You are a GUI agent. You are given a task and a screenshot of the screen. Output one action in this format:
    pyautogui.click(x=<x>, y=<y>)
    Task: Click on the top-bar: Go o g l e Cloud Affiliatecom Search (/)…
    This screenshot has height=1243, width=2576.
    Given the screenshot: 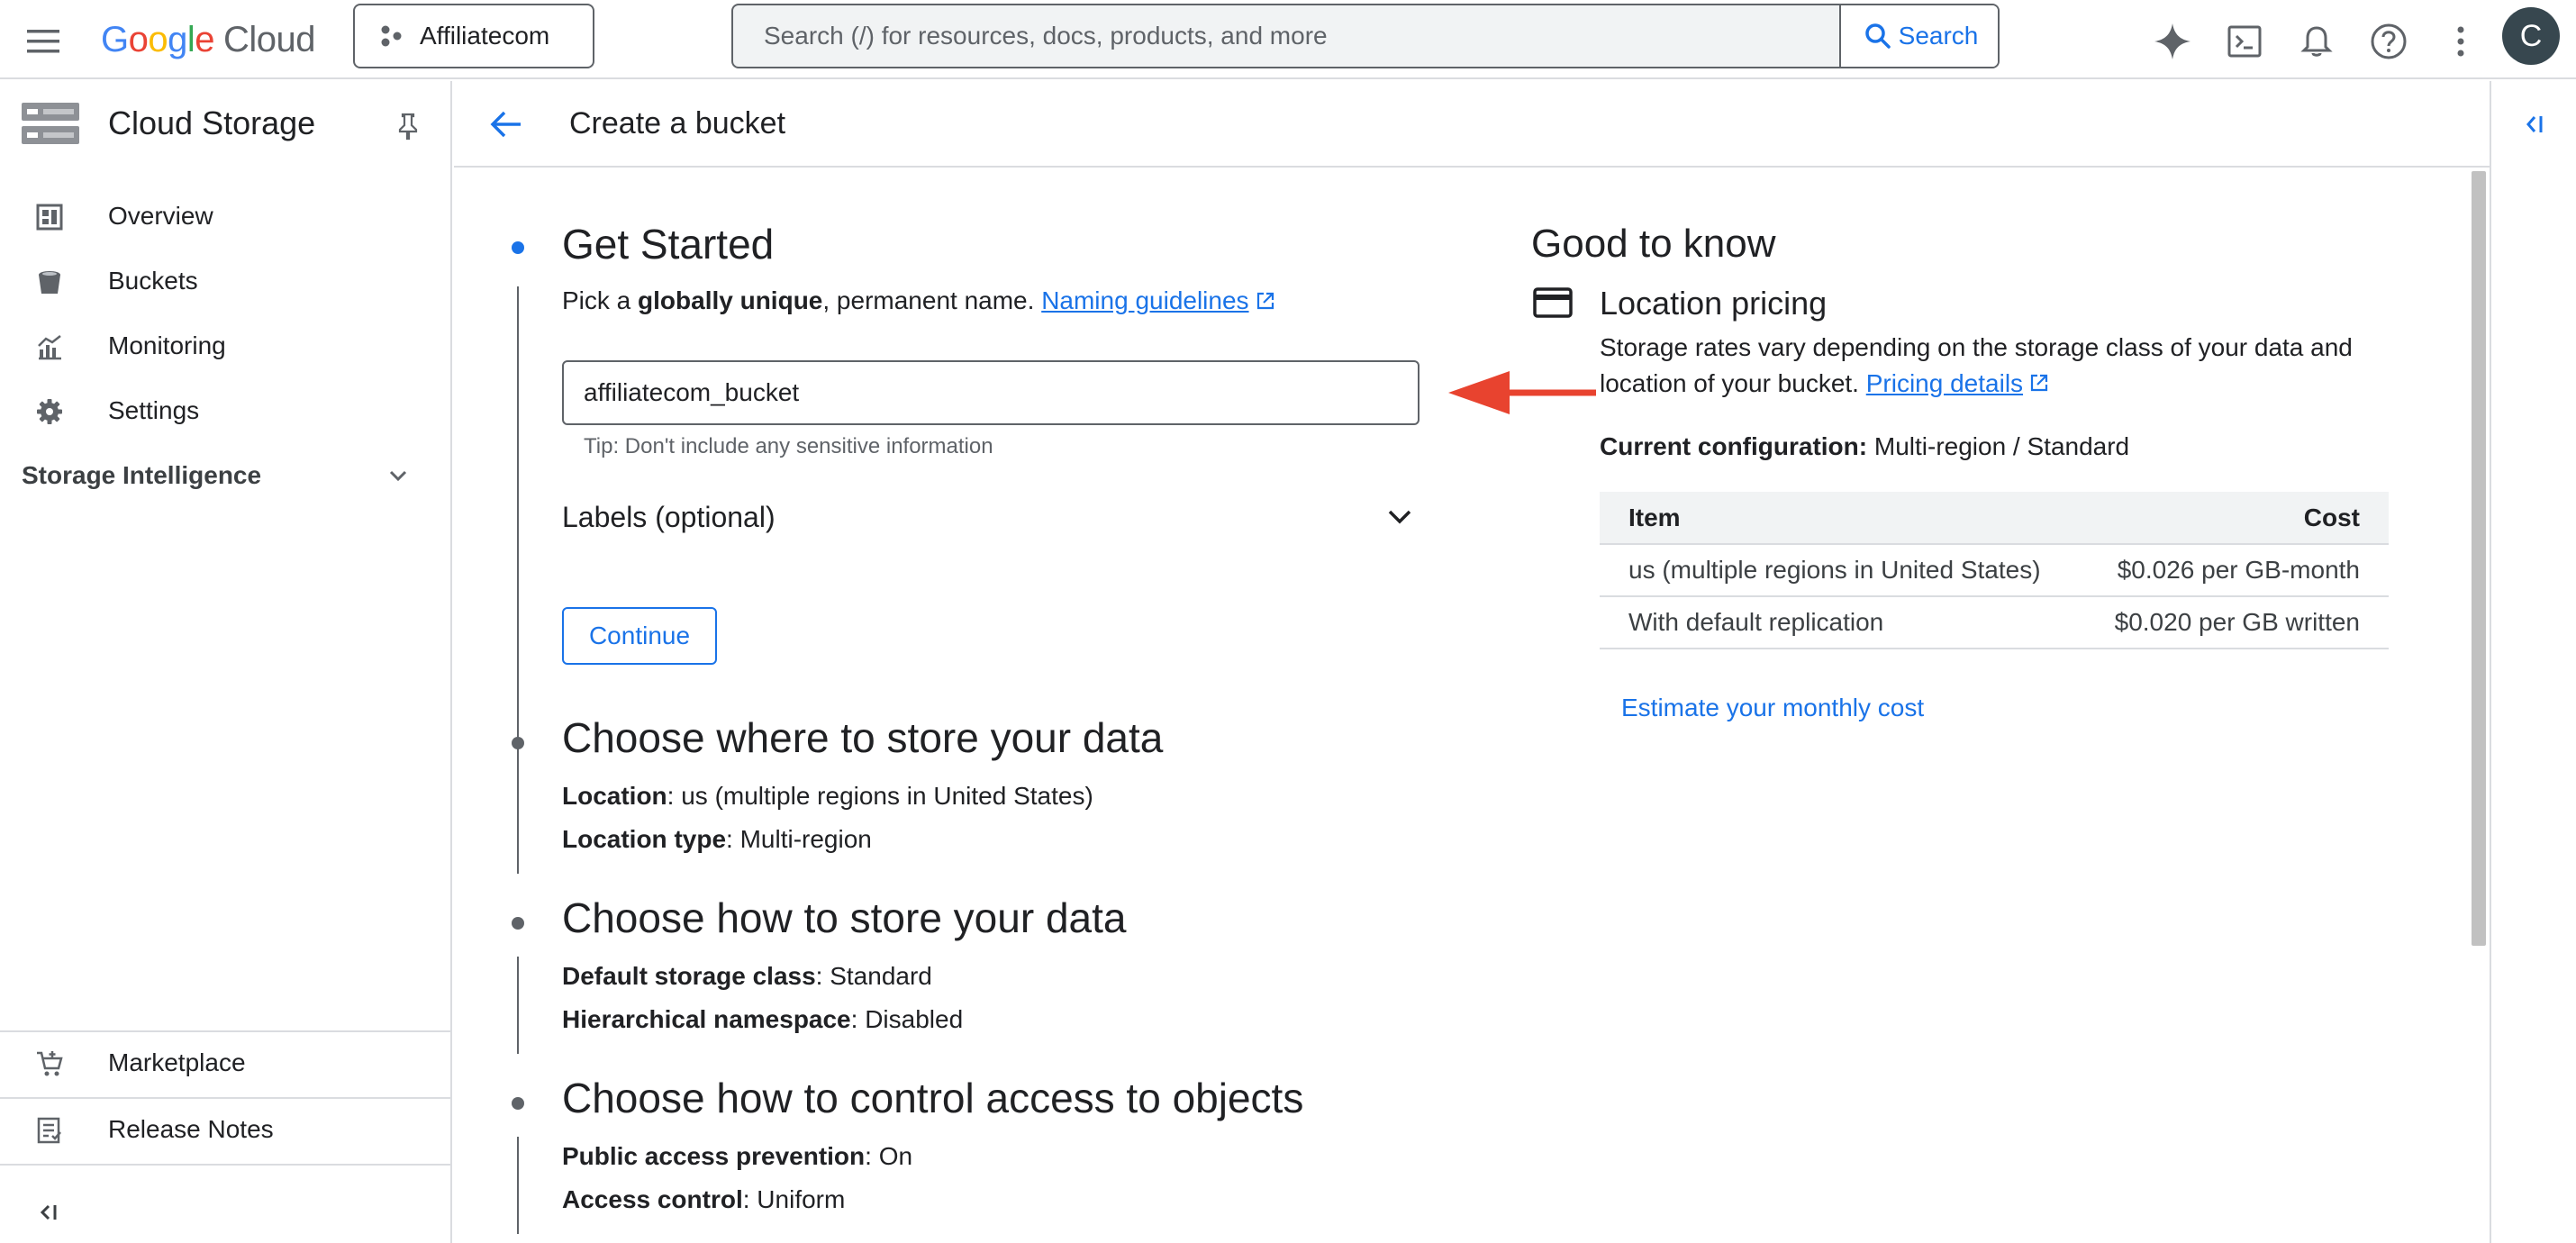 What is the action you would take?
    pyautogui.click(x=1288, y=39)
    